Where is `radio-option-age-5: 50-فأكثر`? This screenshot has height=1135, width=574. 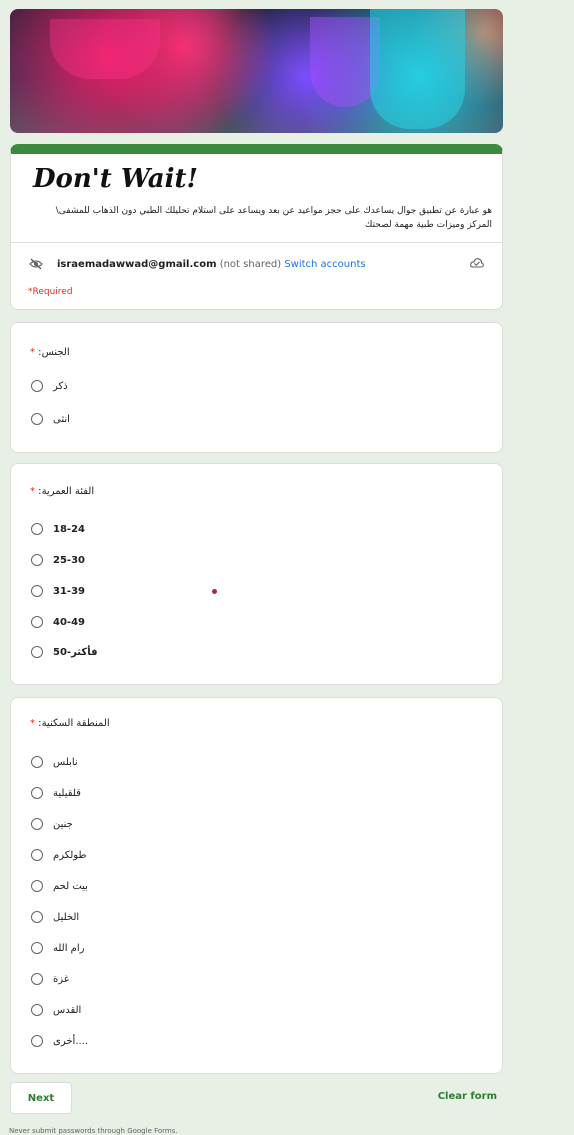
radio-option-age-5: 50-فأكثر is located at coordinates (64, 652).